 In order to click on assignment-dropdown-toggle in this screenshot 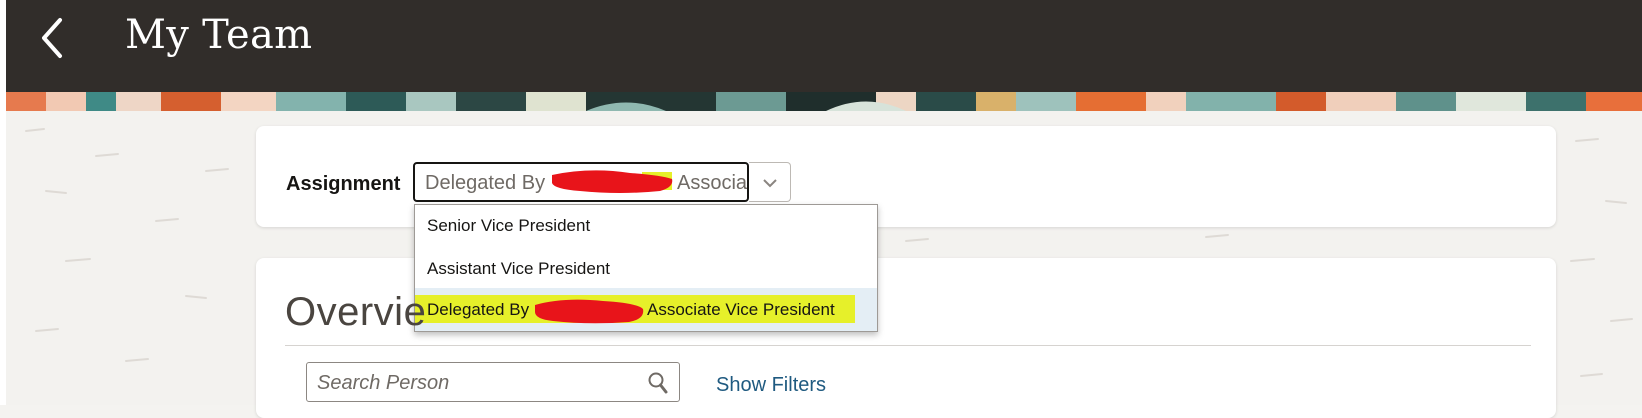, I will do `click(770, 182)`.